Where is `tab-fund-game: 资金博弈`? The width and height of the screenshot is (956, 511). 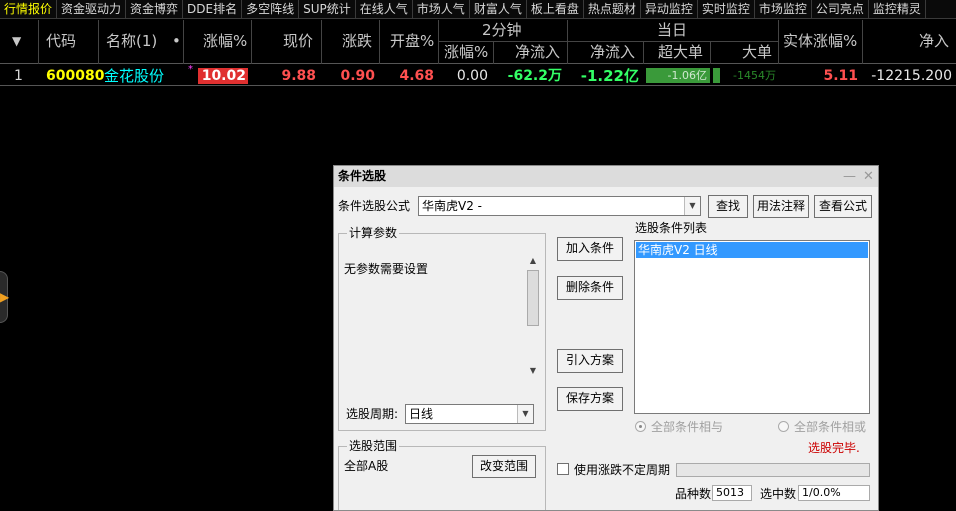
tab-fund-game: 资金博弈 is located at coordinates (155, 9).